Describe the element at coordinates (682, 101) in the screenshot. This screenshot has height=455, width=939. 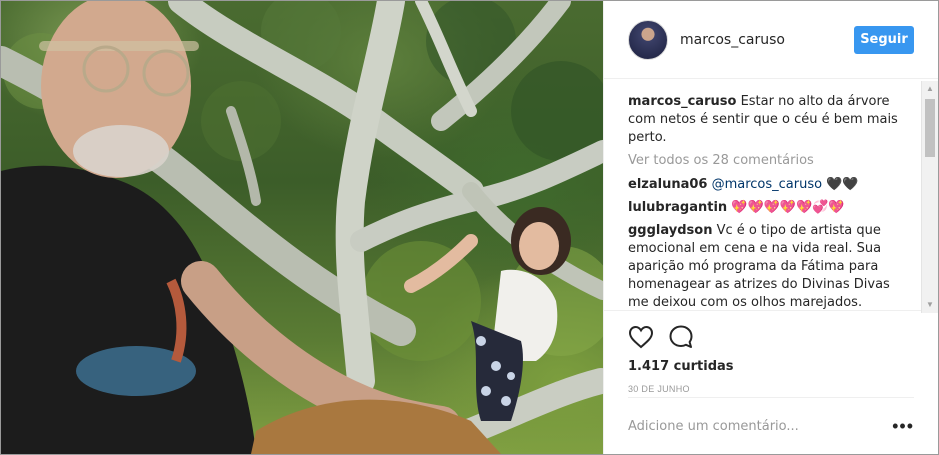
I see `caption-username: marcos_caruso` at that location.